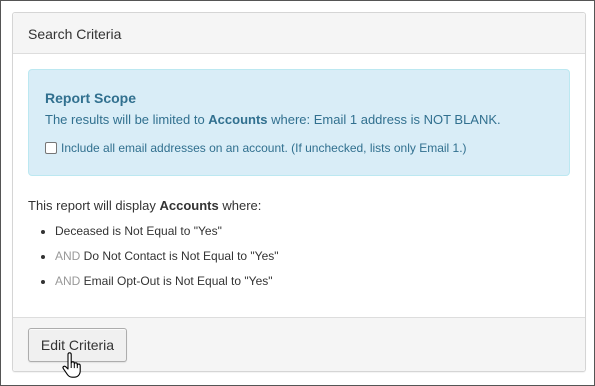 This screenshot has height=386, width=595. What do you see at coordinates (94, 205) in the screenshot?
I see `display-prefix: This report will display` at bounding box center [94, 205].